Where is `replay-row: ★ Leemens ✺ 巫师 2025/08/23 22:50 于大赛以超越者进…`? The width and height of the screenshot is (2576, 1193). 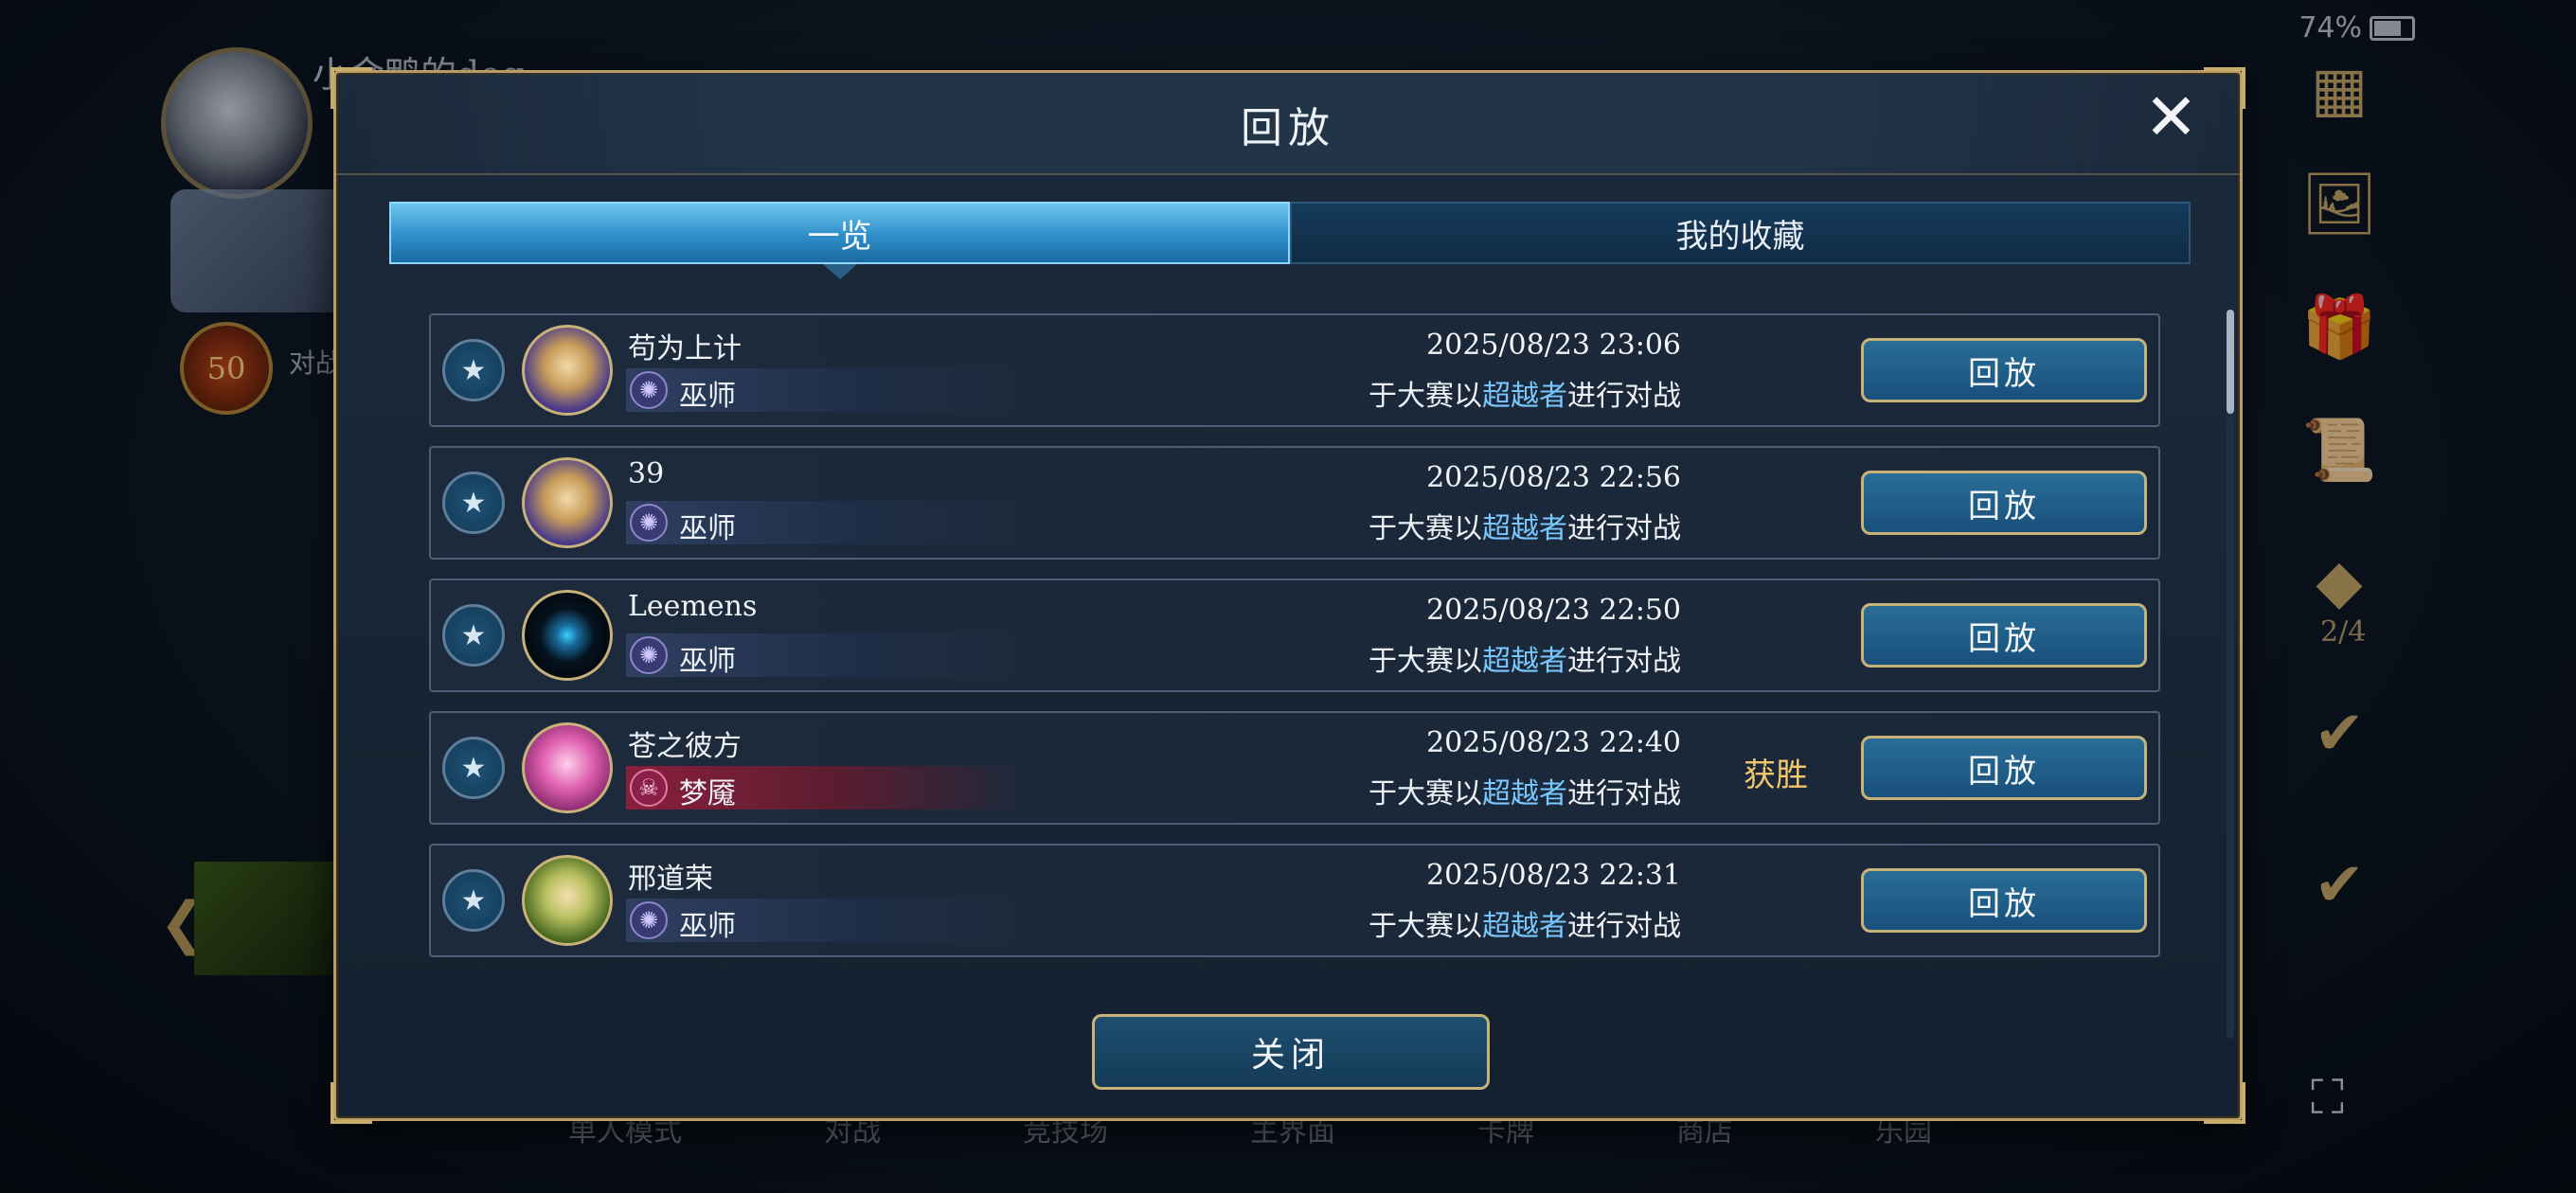 replay-row: ★ Leemens ✺ 巫师 2025/08/23 22:50 于大赛以超越者进… is located at coordinates (1294, 635).